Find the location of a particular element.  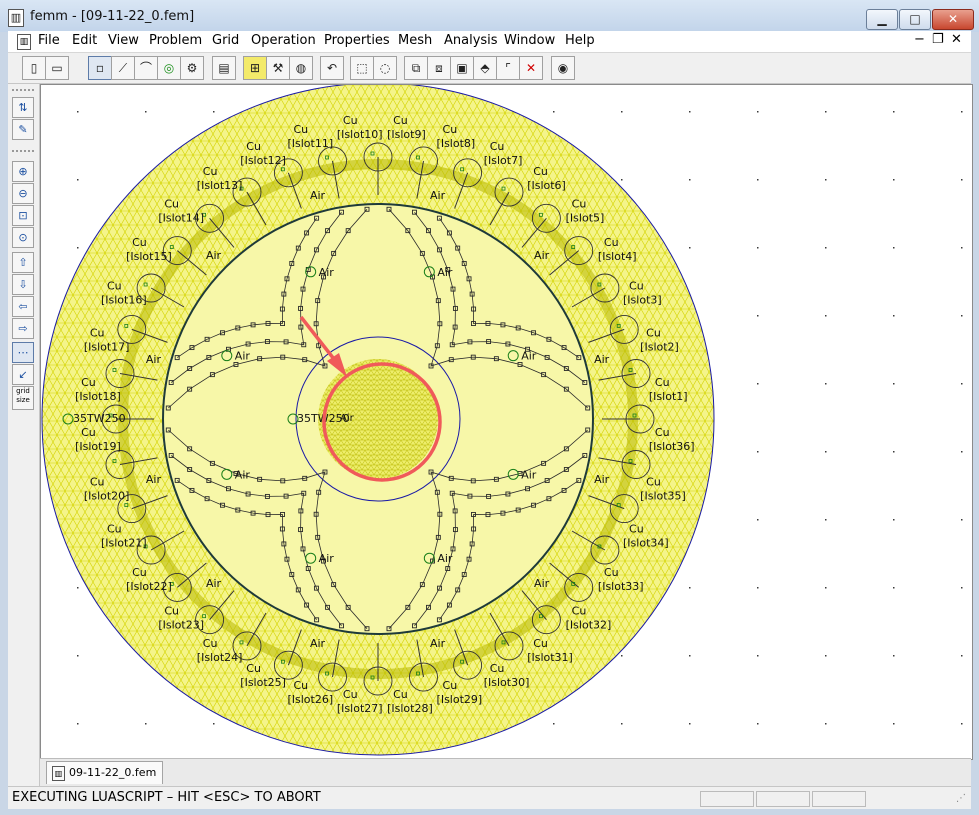

zoom-natural-icon: ⊙ is located at coordinates (23, 237).